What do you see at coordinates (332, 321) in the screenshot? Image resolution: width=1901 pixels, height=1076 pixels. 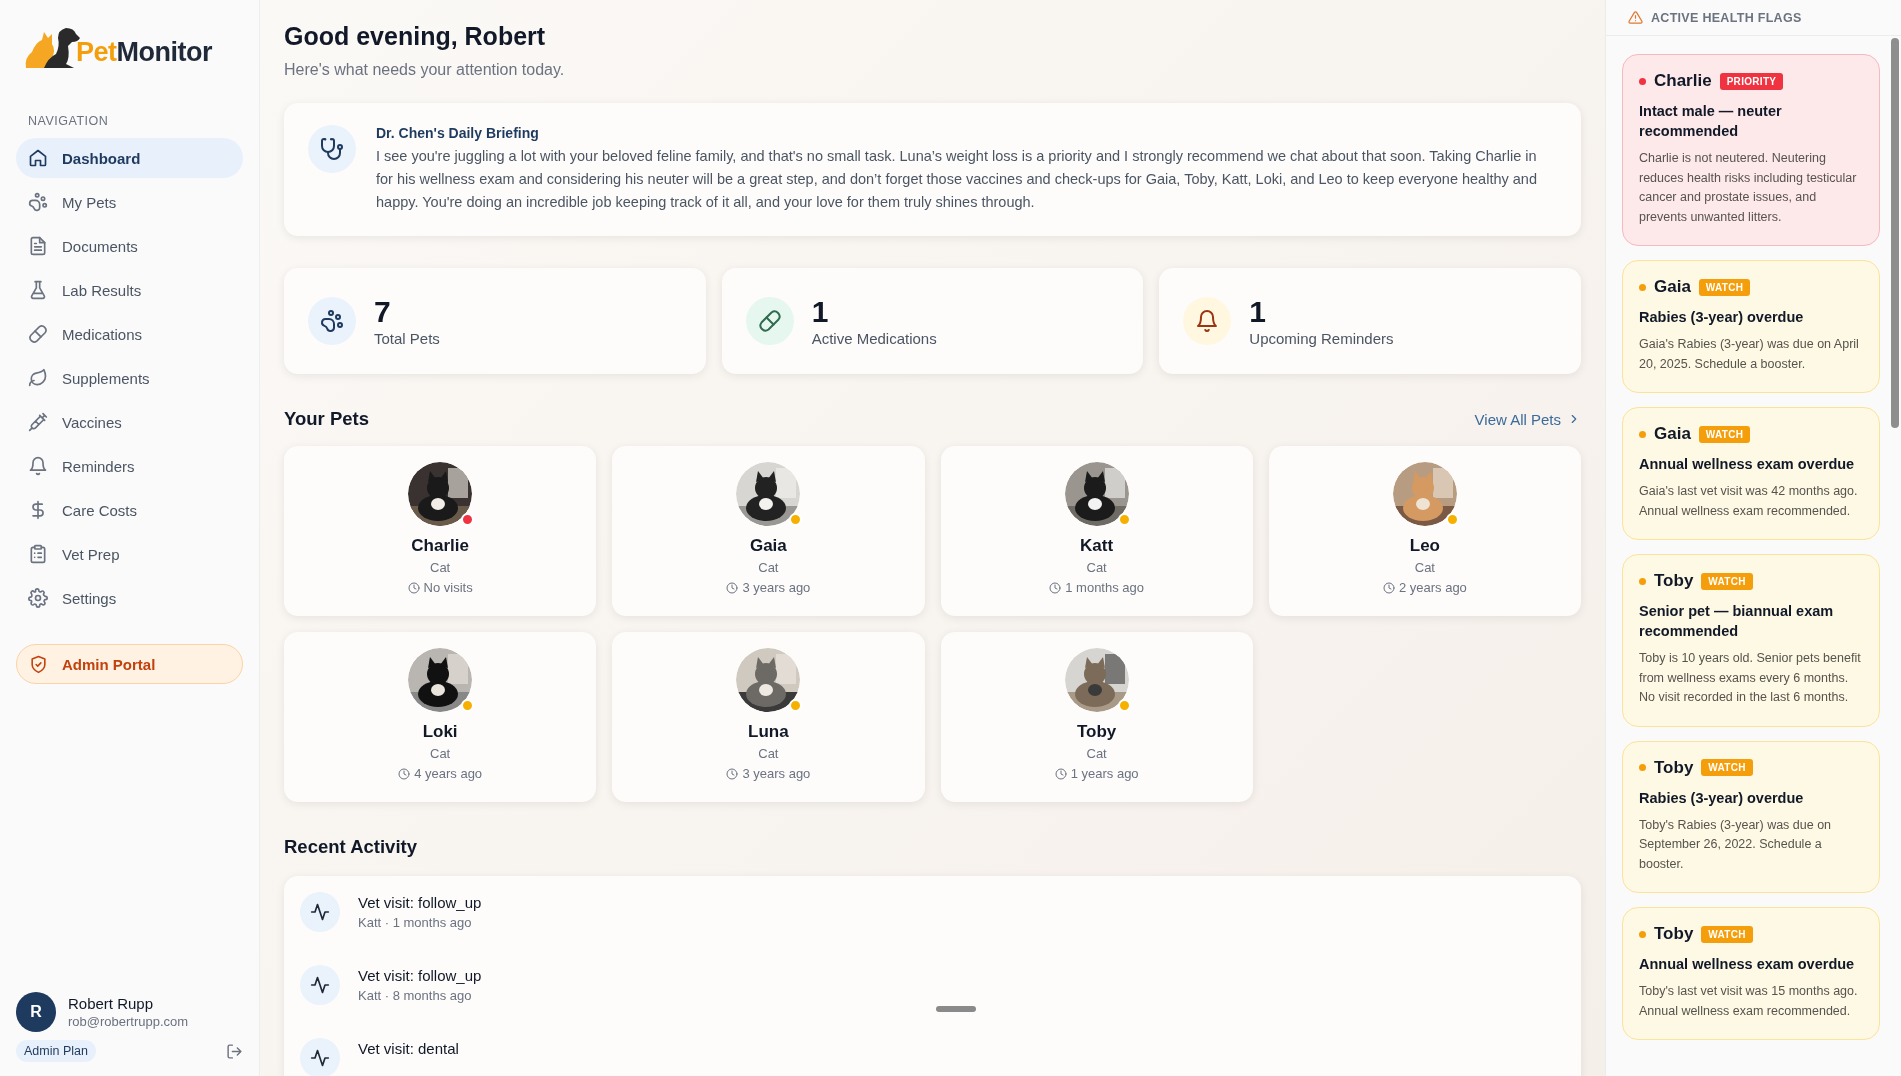 I see `paw-icon` at bounding box center [332, 321].